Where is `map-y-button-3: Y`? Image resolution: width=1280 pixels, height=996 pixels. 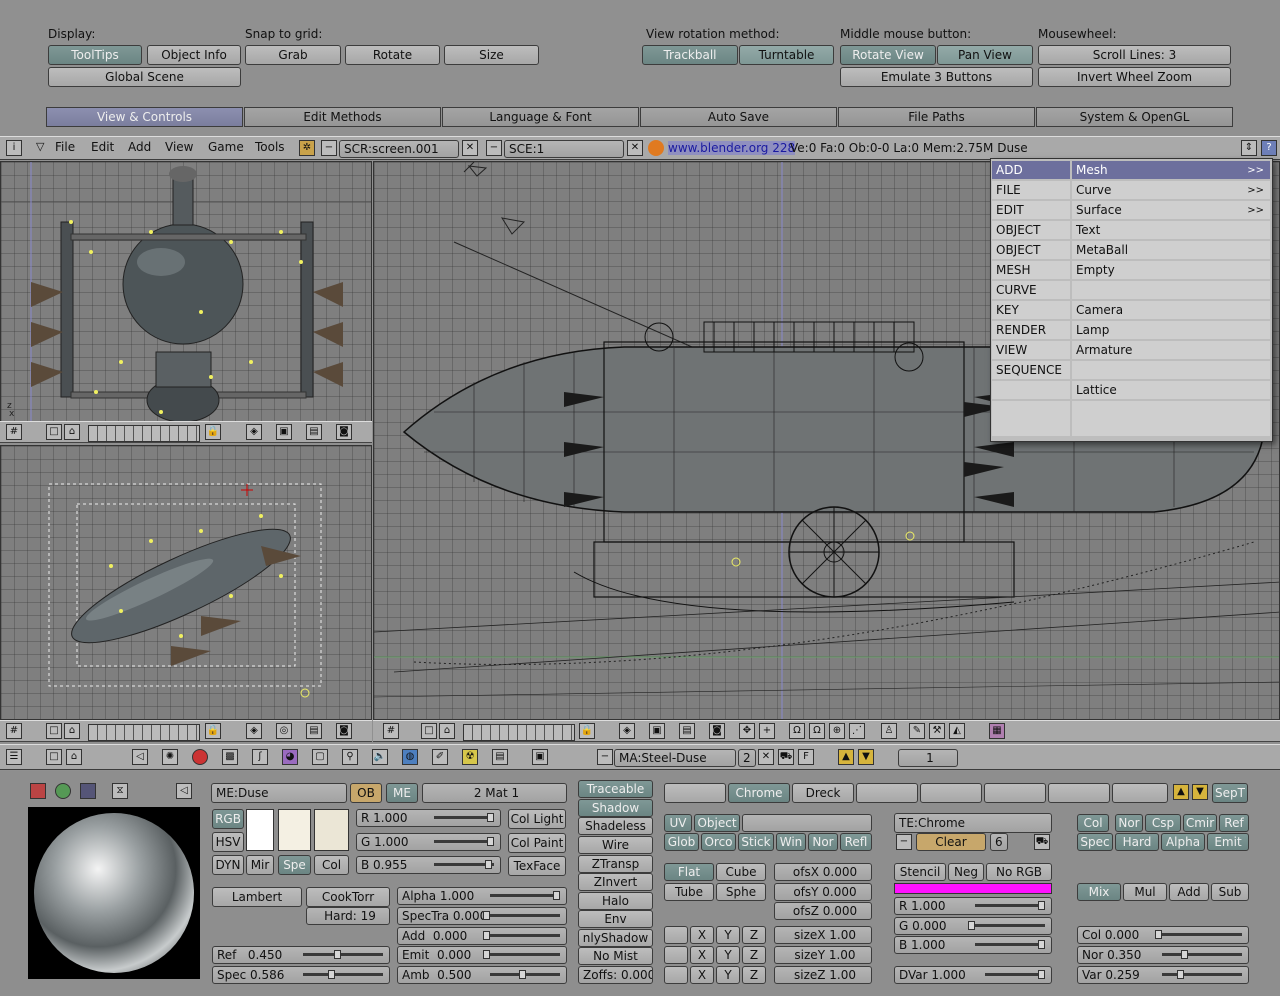 map-y-button-3: Y is located at coordinates (728, 975).